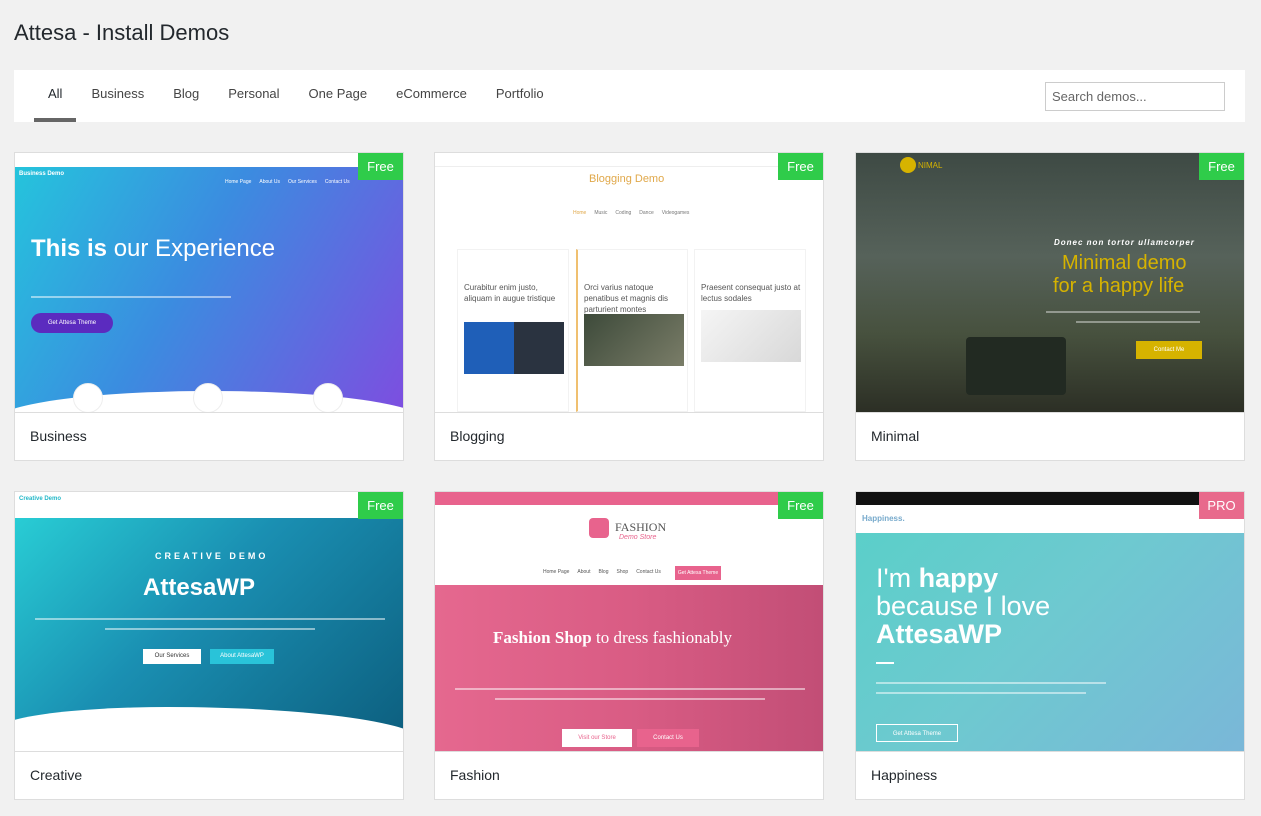  What do you see at coordinates (1221, 505) in the screenshot?
I see `pro-badge: PRO` at bounding box center [1221, 505].